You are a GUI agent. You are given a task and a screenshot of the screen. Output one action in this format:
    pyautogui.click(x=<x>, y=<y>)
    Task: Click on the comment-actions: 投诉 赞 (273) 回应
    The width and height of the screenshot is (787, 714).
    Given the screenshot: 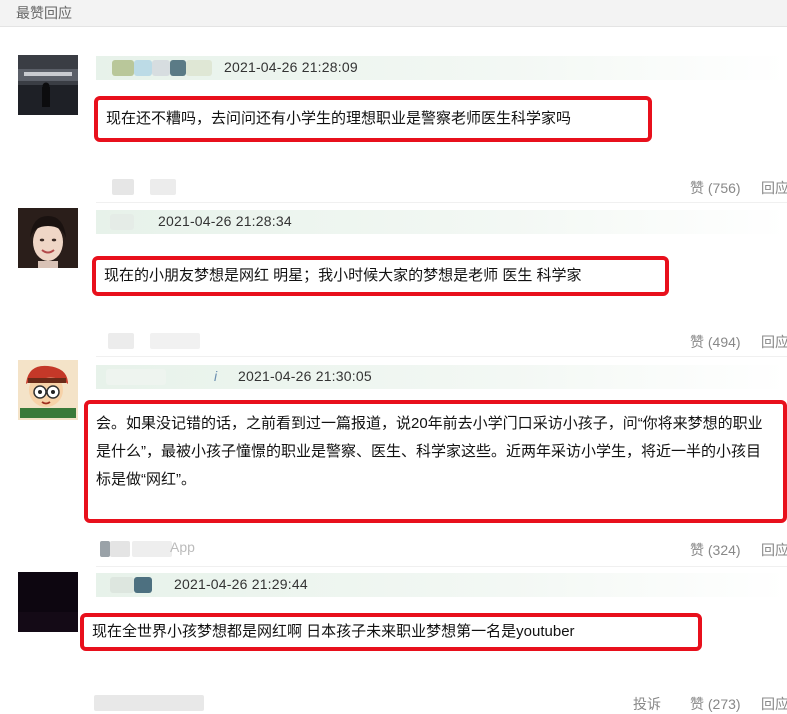 What is the action you would take?
    pyautogui.click(x=393, y=703)
    